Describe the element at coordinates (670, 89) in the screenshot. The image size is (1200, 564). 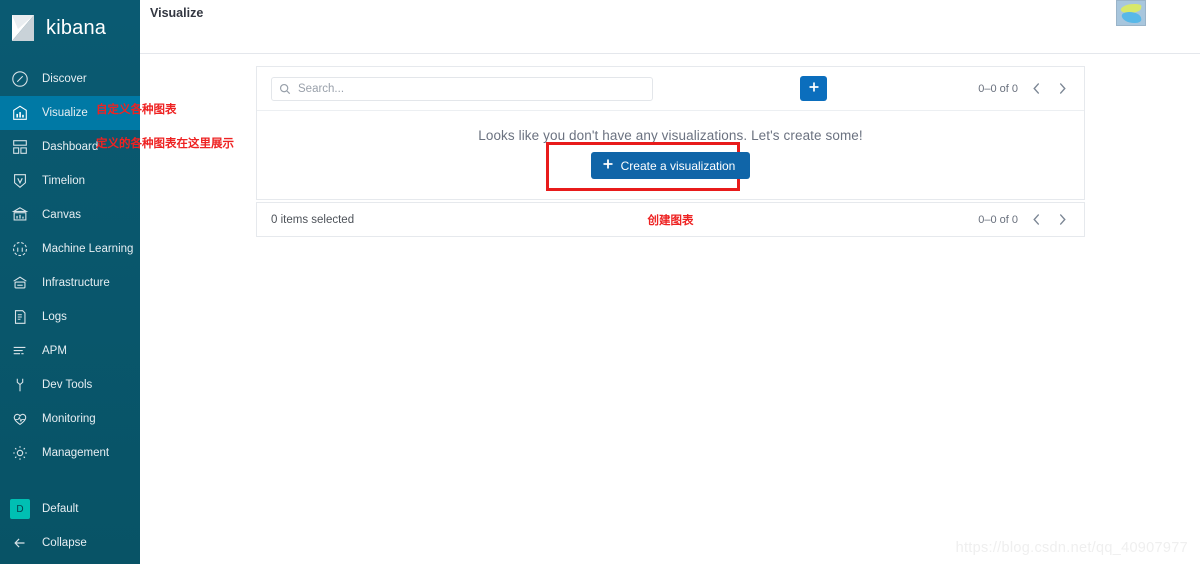
I see `list-toolbar: 0–0 of 0` at that location.